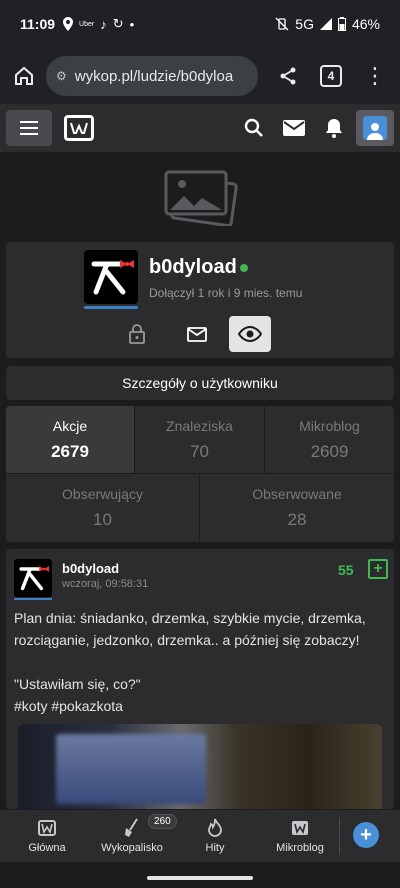  What do you see at coordinates (197, 334) in the screenshot?
I see `send-message-icon` at bounding box center [197, 334].